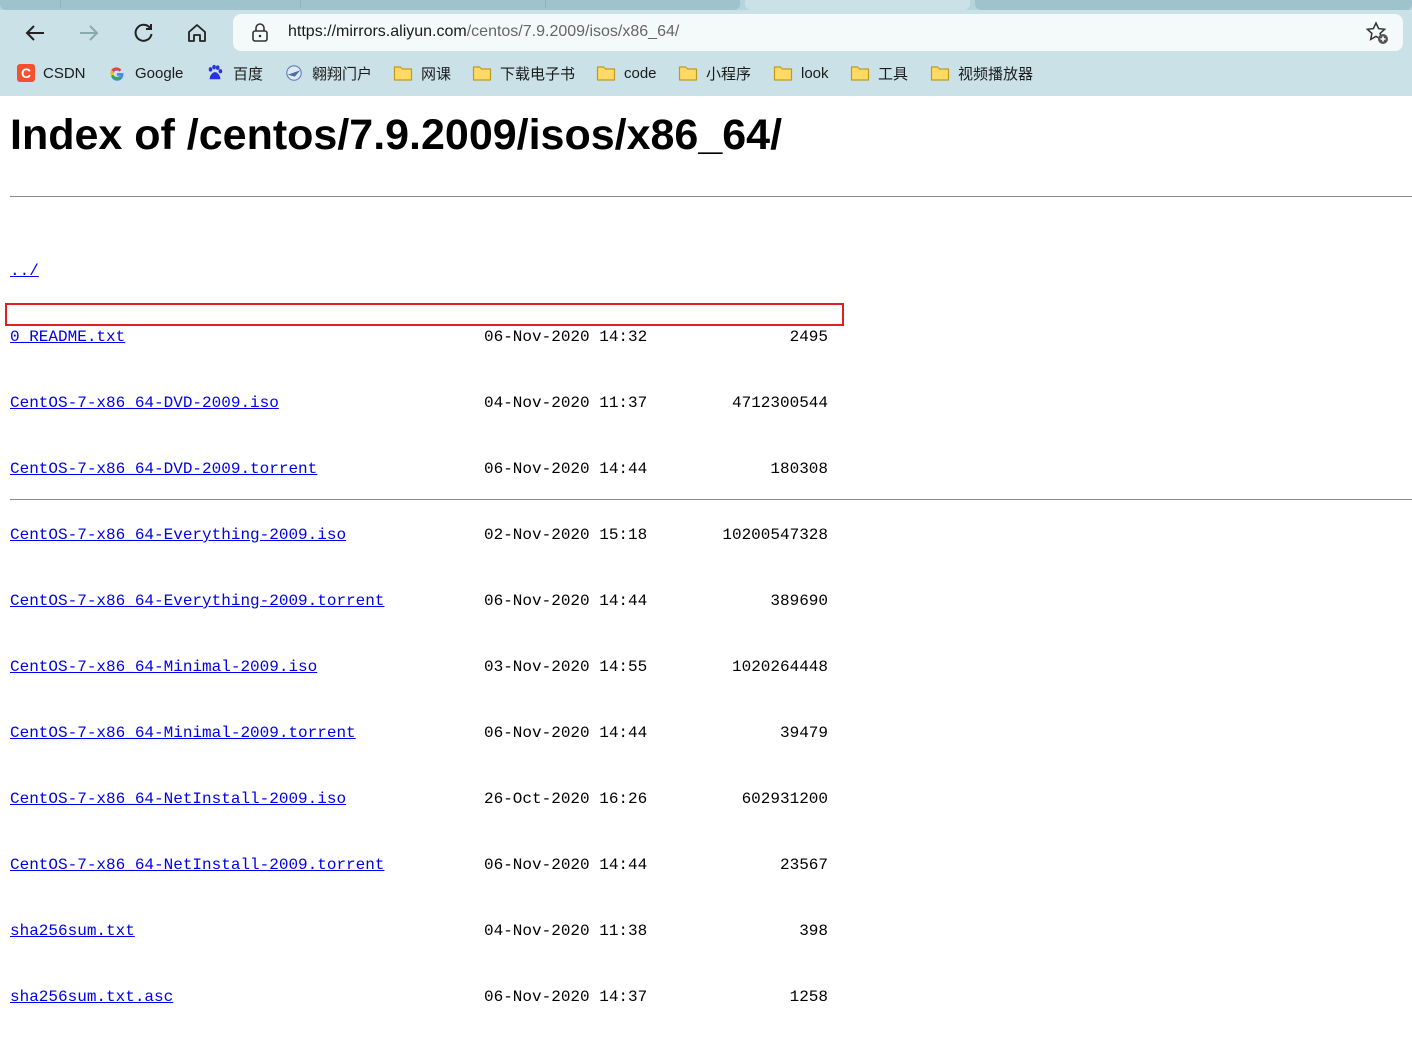  Describe the element at coordinates (566, 997) in the screenshot. I see `file-date: 06-Nov-2020 14:37` at that location.